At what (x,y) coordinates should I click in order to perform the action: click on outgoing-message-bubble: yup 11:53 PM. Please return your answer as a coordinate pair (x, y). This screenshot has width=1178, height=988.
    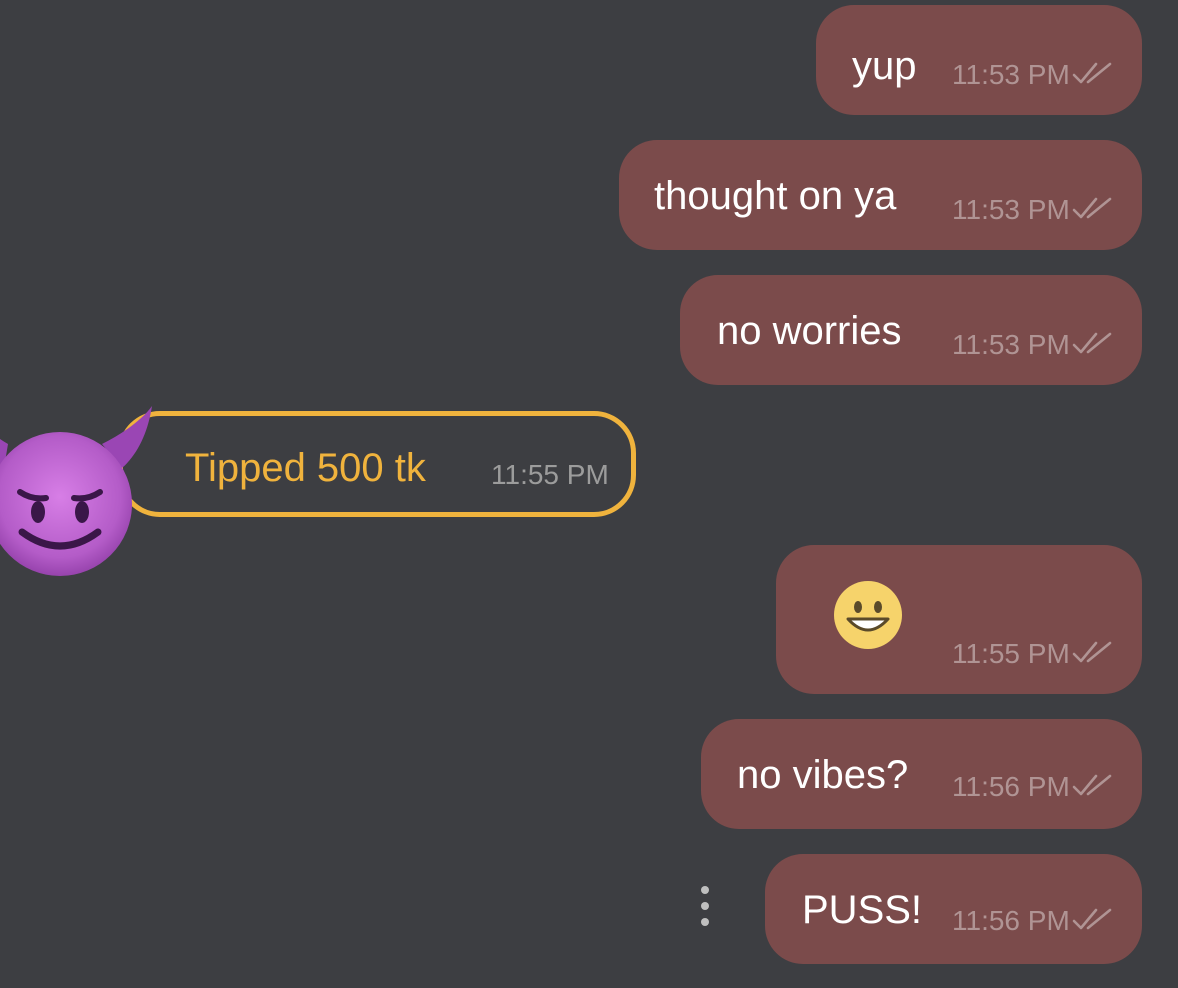
    Looking at the image, I should click on (979, 60).